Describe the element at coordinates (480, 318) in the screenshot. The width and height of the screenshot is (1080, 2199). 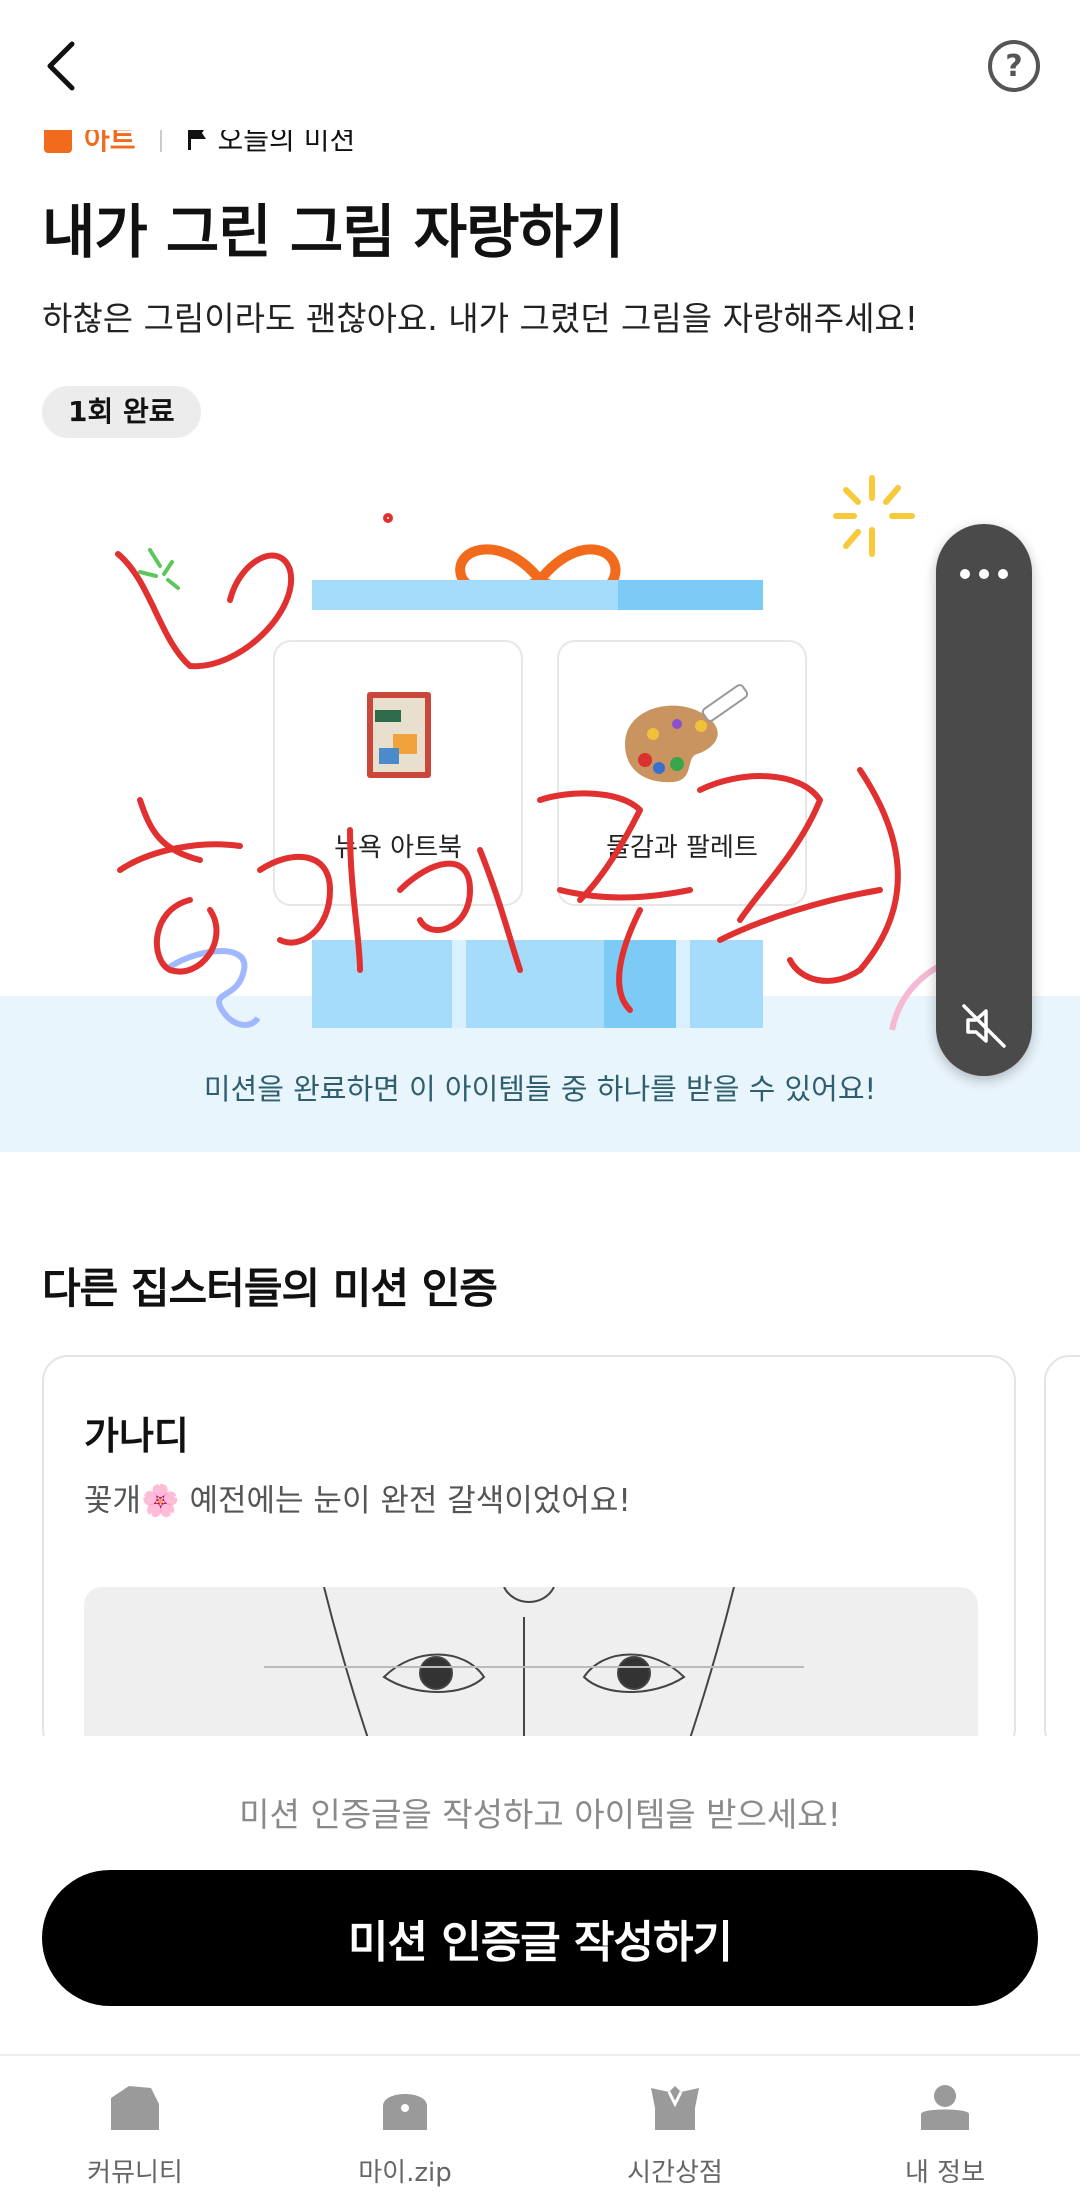
I see `mission-description: 하찮은 그림이라도 괜찮아요. 내가 그렸던 그림을 자랑해주세요!` at that location.